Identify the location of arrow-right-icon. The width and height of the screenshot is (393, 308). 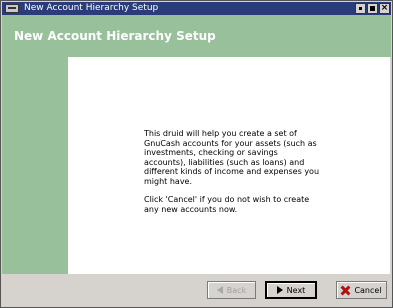
(279, 290).